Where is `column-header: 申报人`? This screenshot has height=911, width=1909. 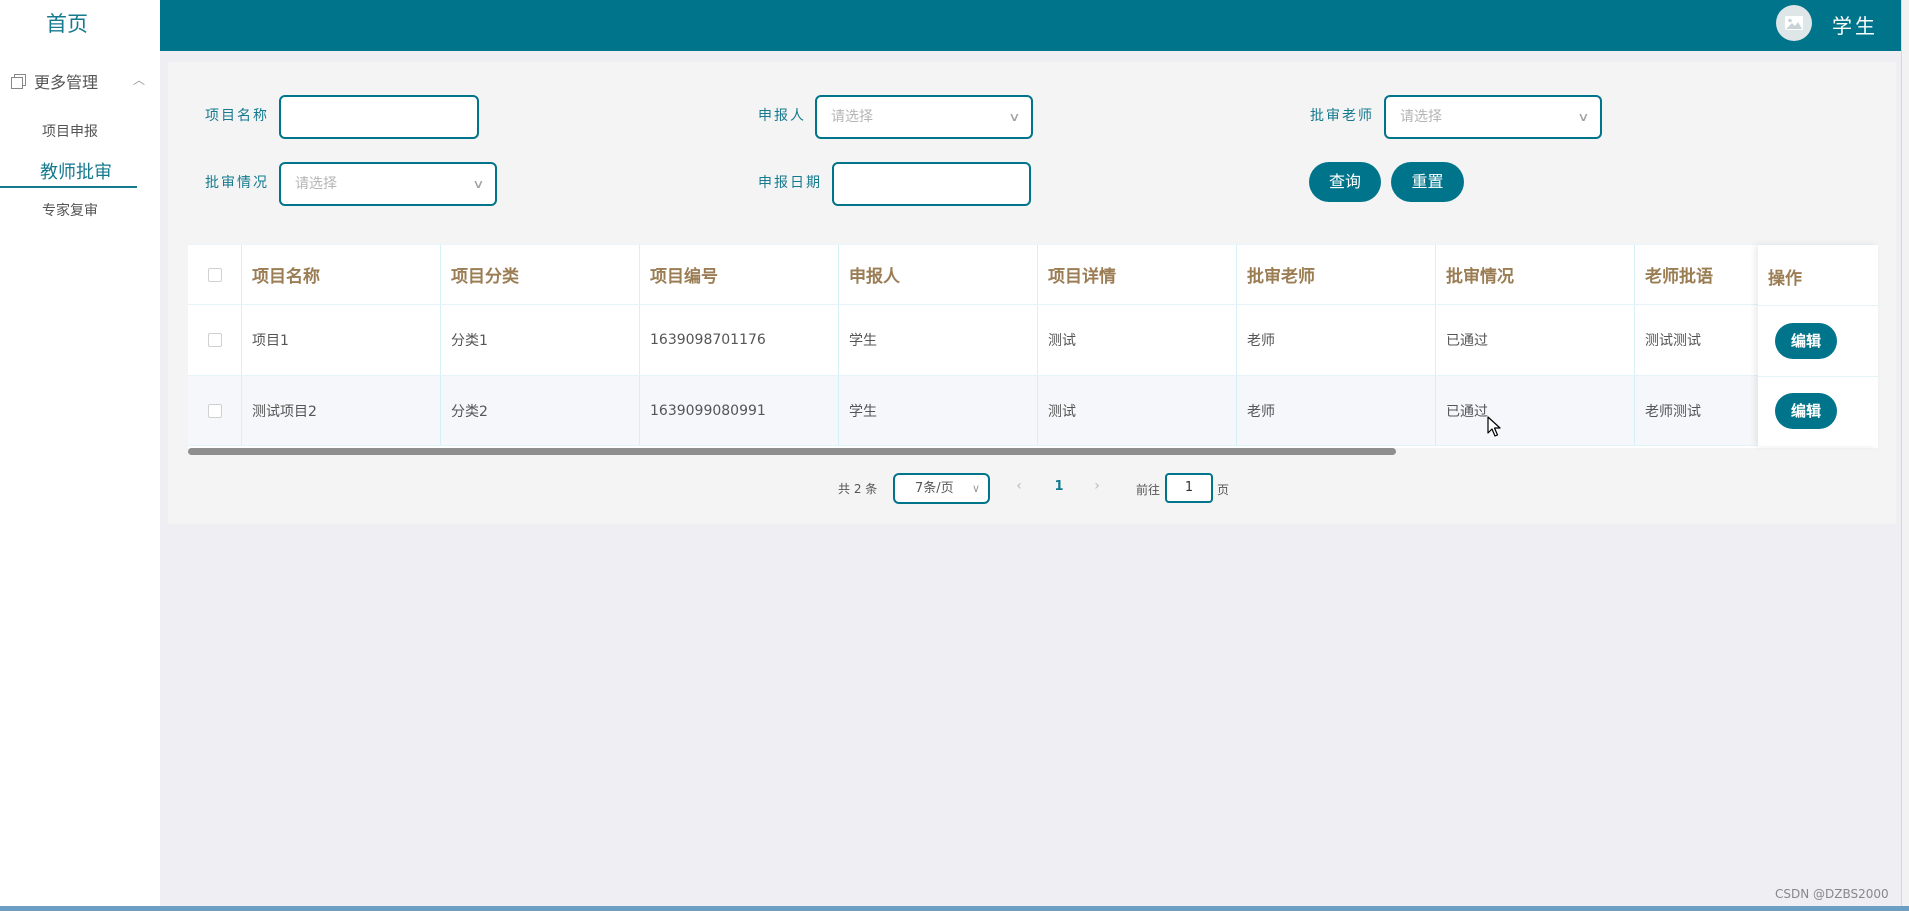 column-header: 申报人 is located at coordinates (938, 274).